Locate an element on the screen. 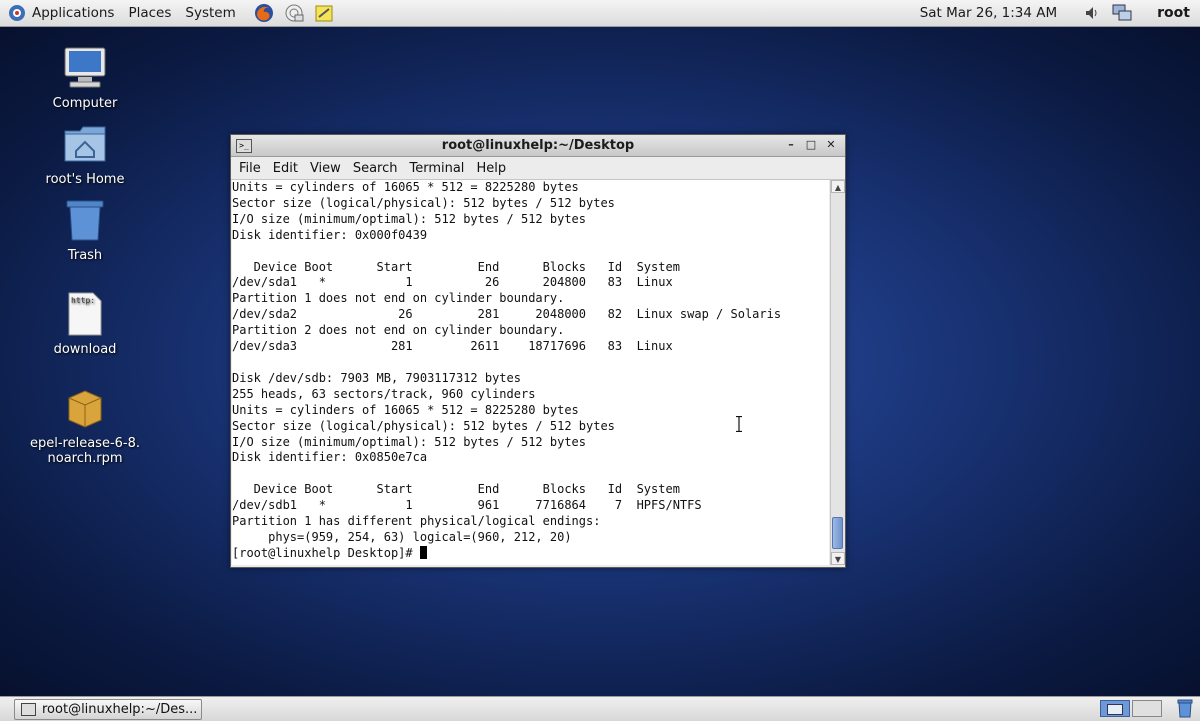 The image size is (1200, 721). desktop-icon-download: http: download is located at coordinates (85, 323).